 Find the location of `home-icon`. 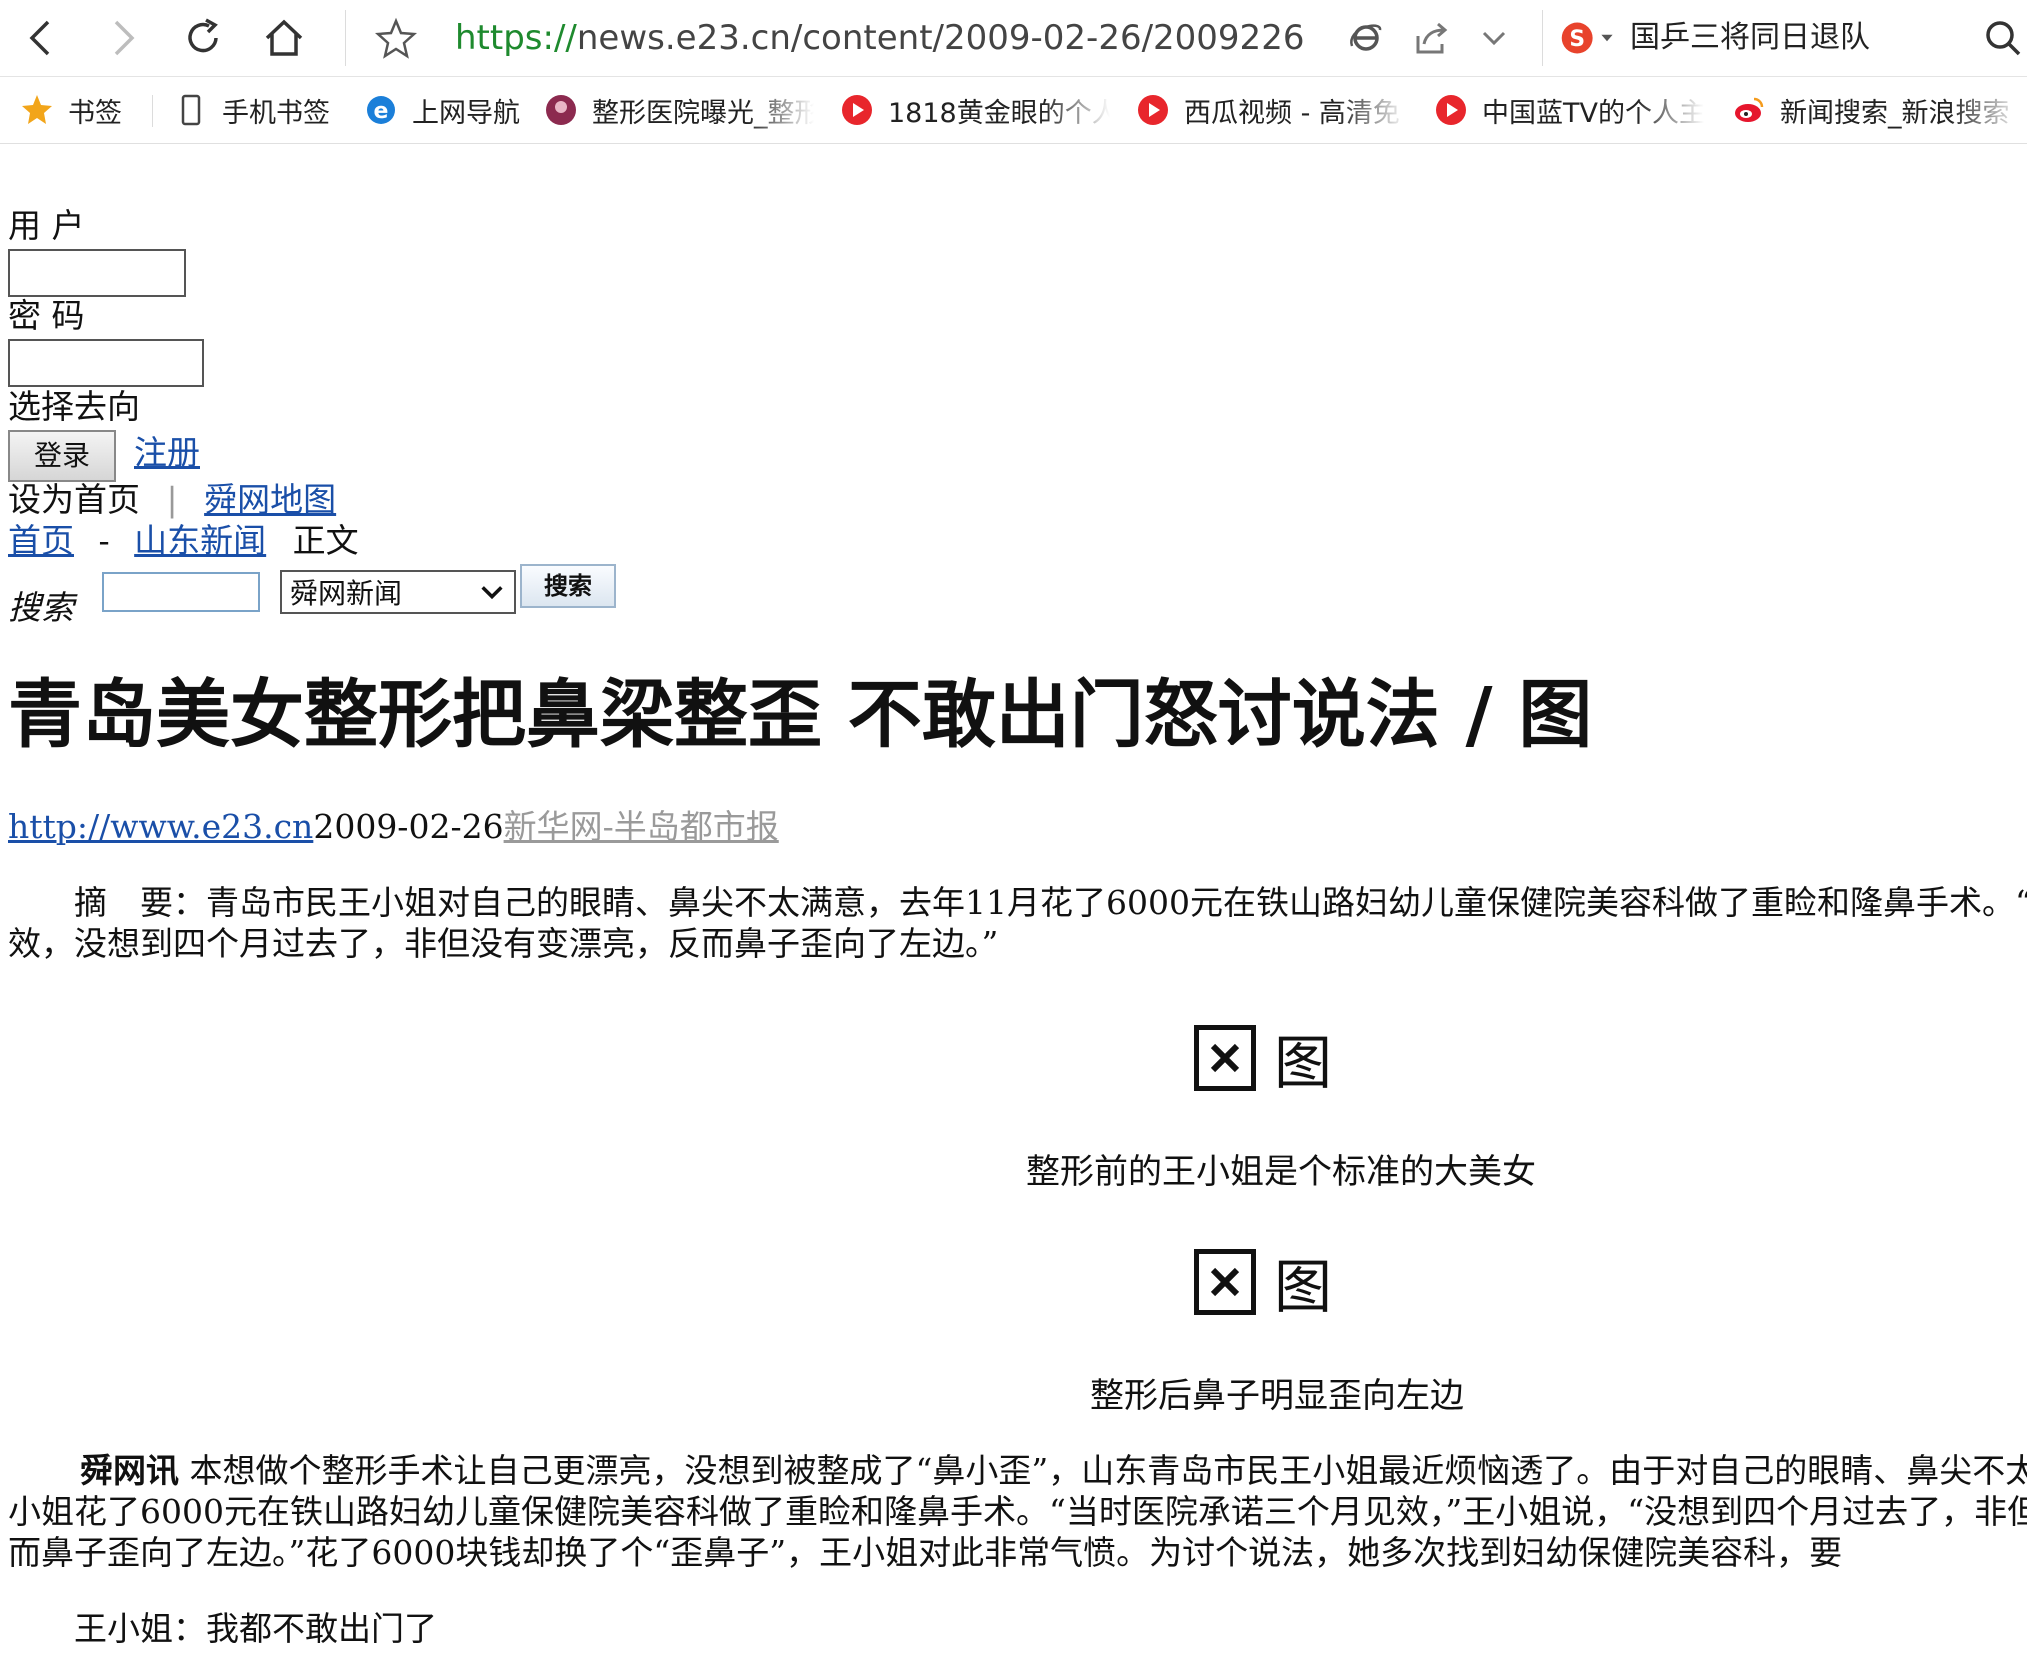

home-icon is located at coordinates (284, 37).